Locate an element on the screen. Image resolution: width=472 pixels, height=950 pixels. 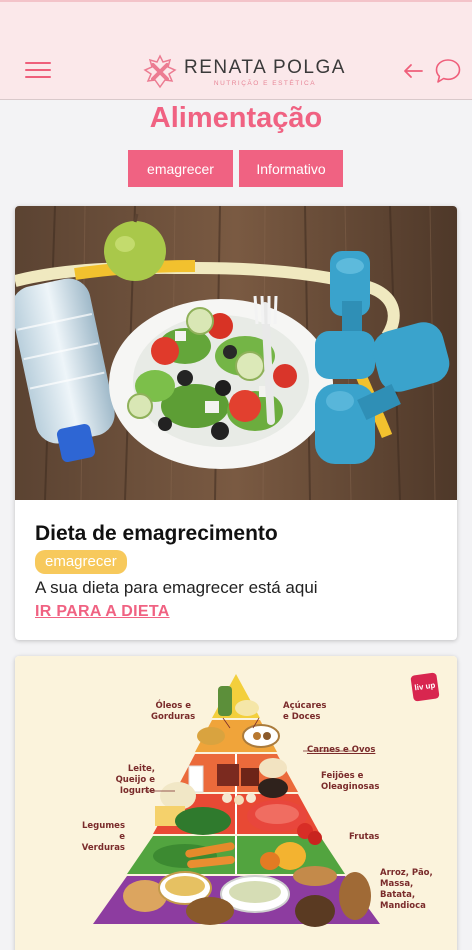
app-header: RENATA POLGA NUTRIÇÃO E ESTÉTICA is located at coordinates (236, 70).